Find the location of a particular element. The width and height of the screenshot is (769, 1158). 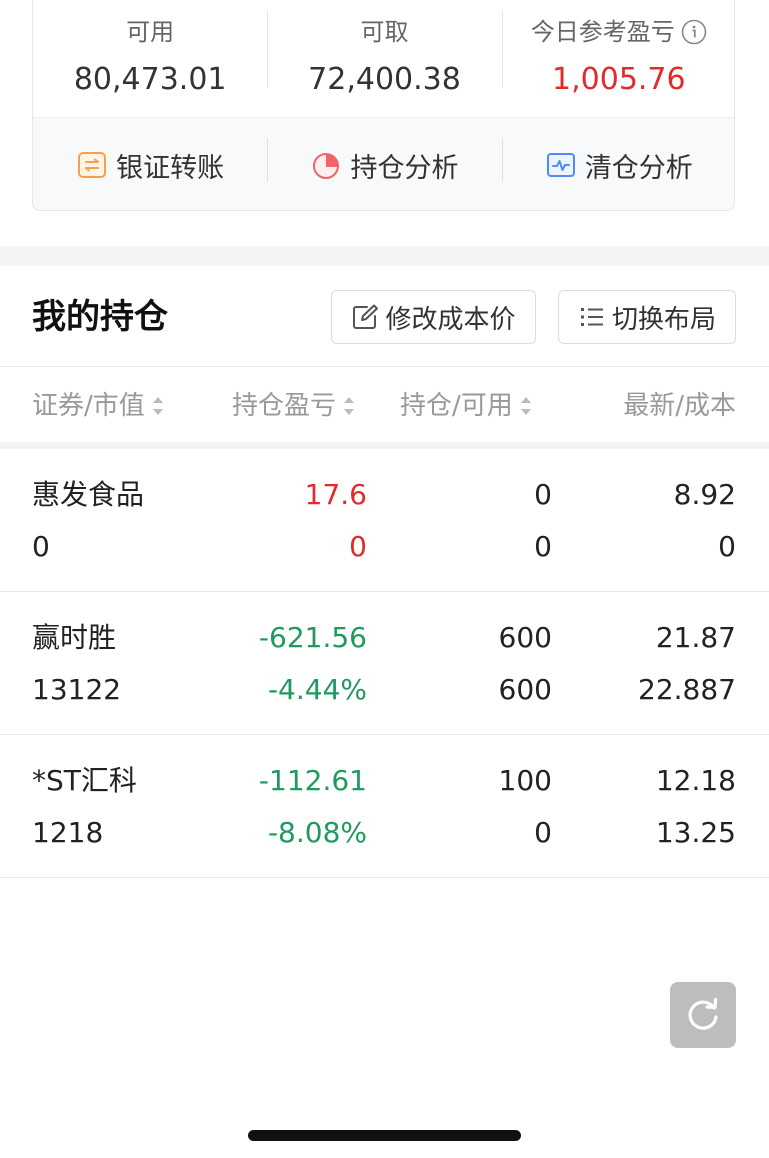

withdrawable-label: 可取 is located at coordinates (384, 32).